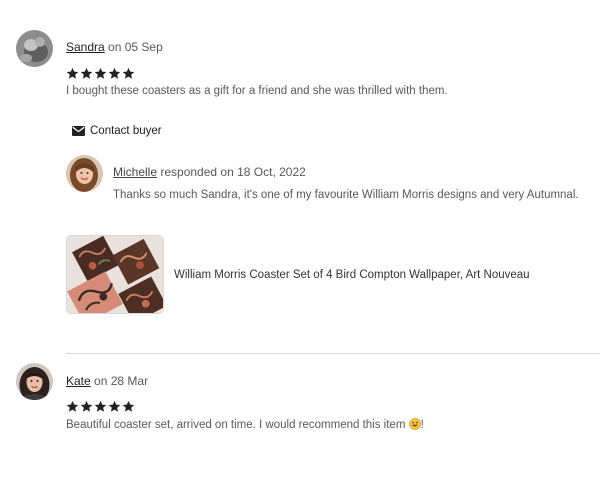  I want to click on response-date: responded on 18 Oct, 2022, so click(233, 172).